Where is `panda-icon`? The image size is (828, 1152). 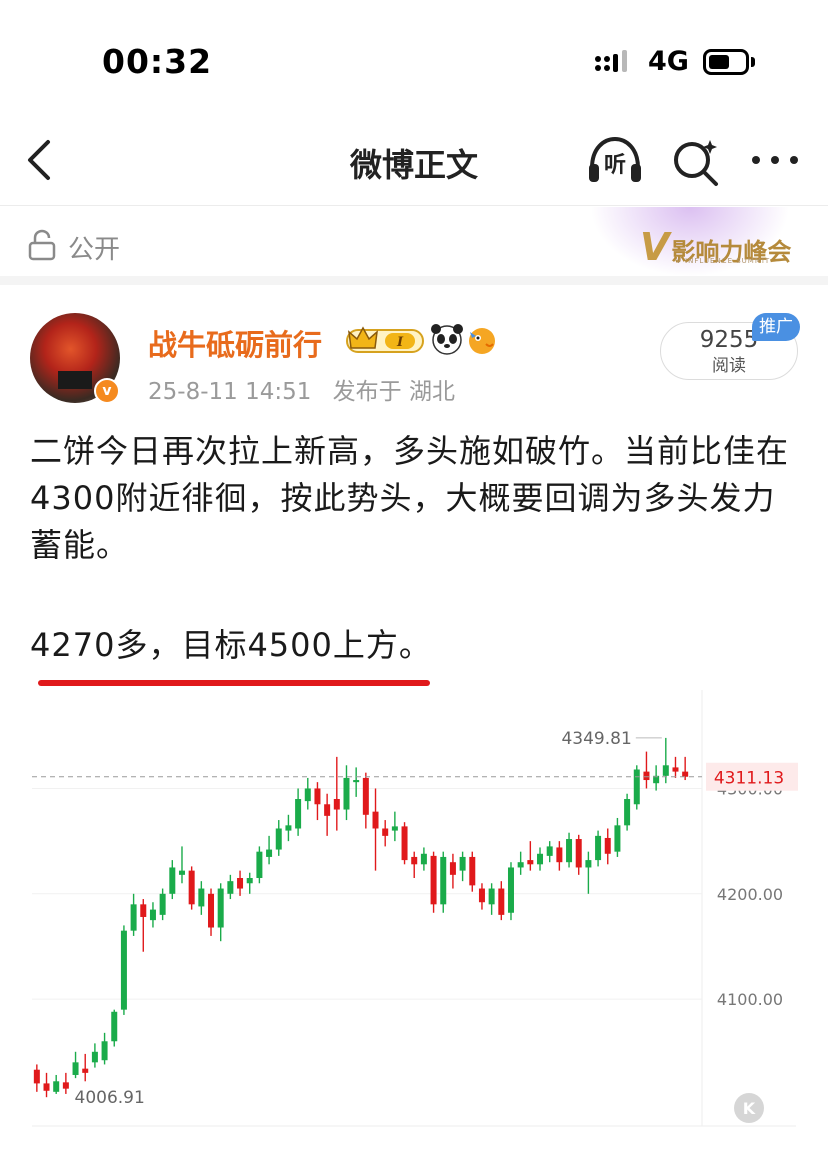 panda-icon is located at coordinates (447, 339).